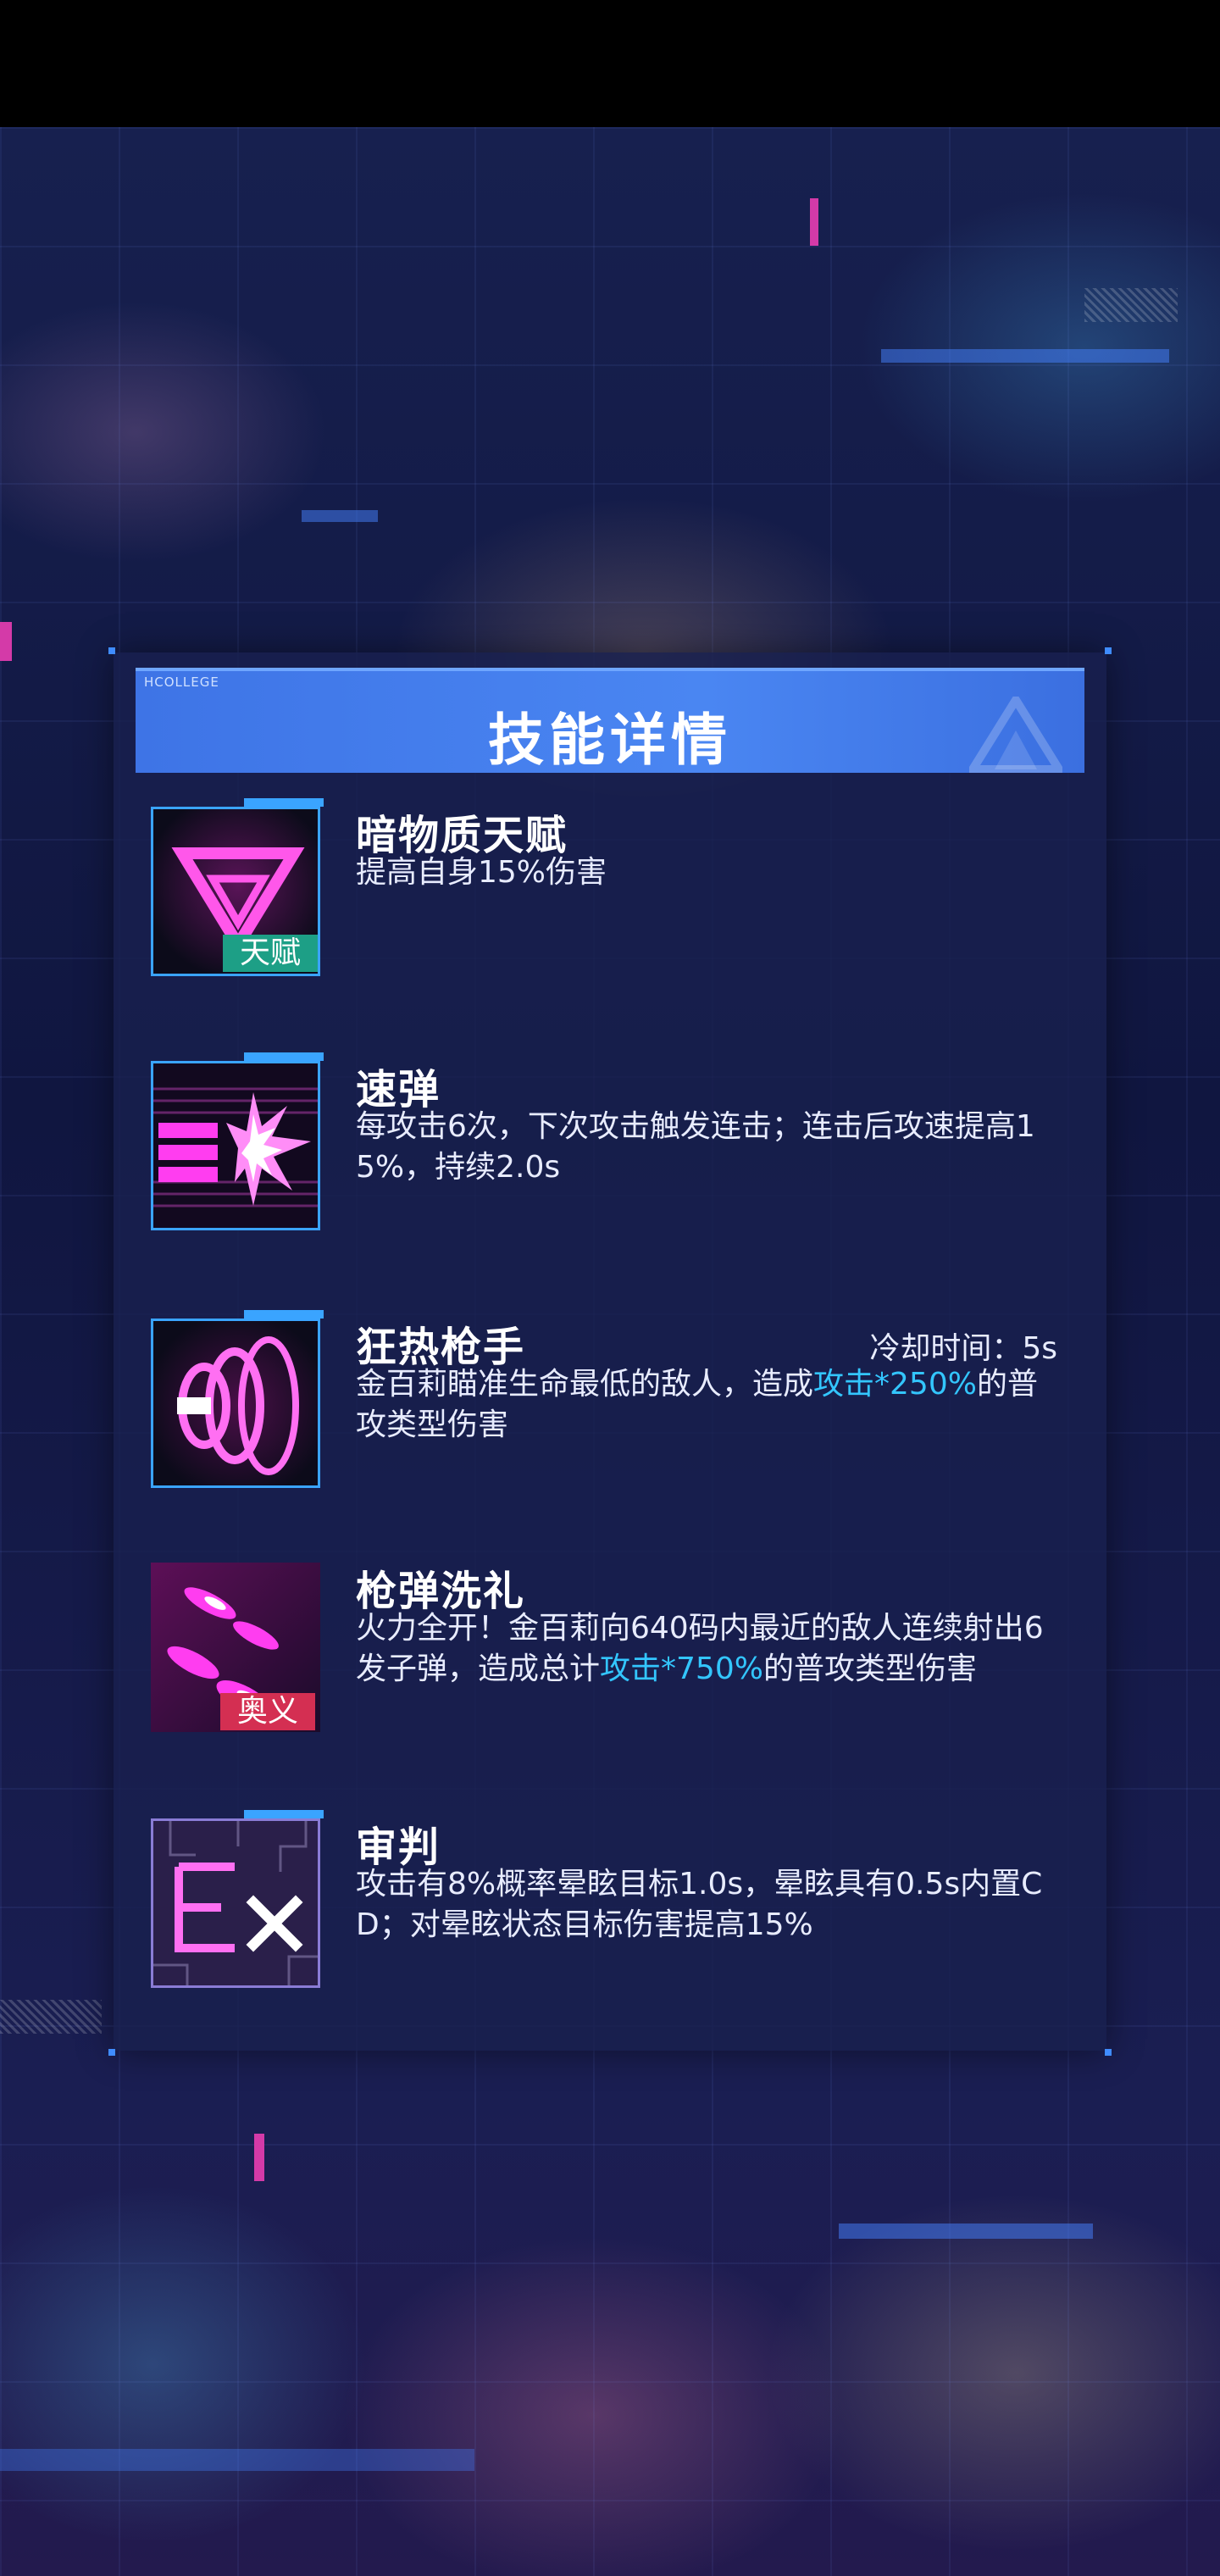 Image resolution: width=1220 pixels, height=2576 pixels. Describe the element at coordinates (963, 1348) in the screenshot. I see `cooldown-label: 冷却时间：5s` at that location.